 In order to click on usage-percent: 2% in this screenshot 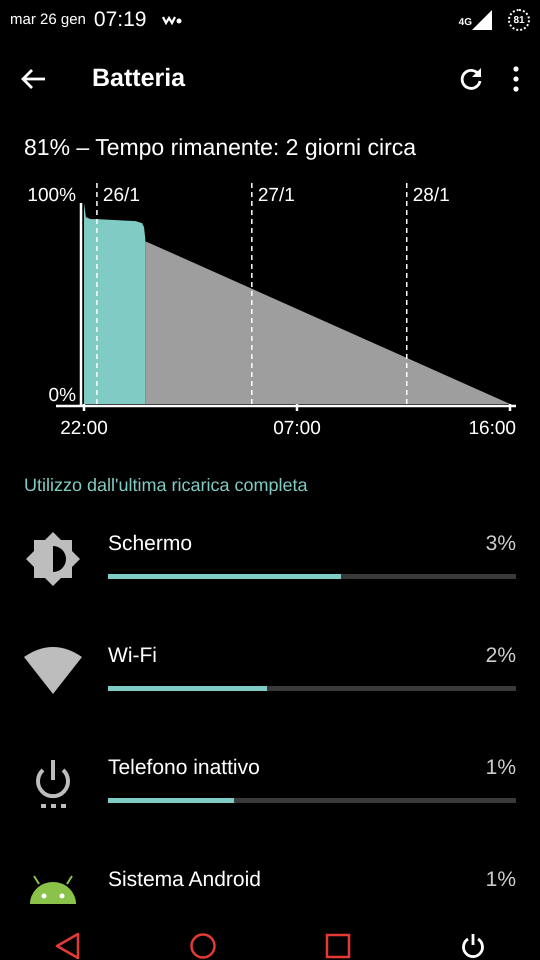, I will do `click(501, 656)`.